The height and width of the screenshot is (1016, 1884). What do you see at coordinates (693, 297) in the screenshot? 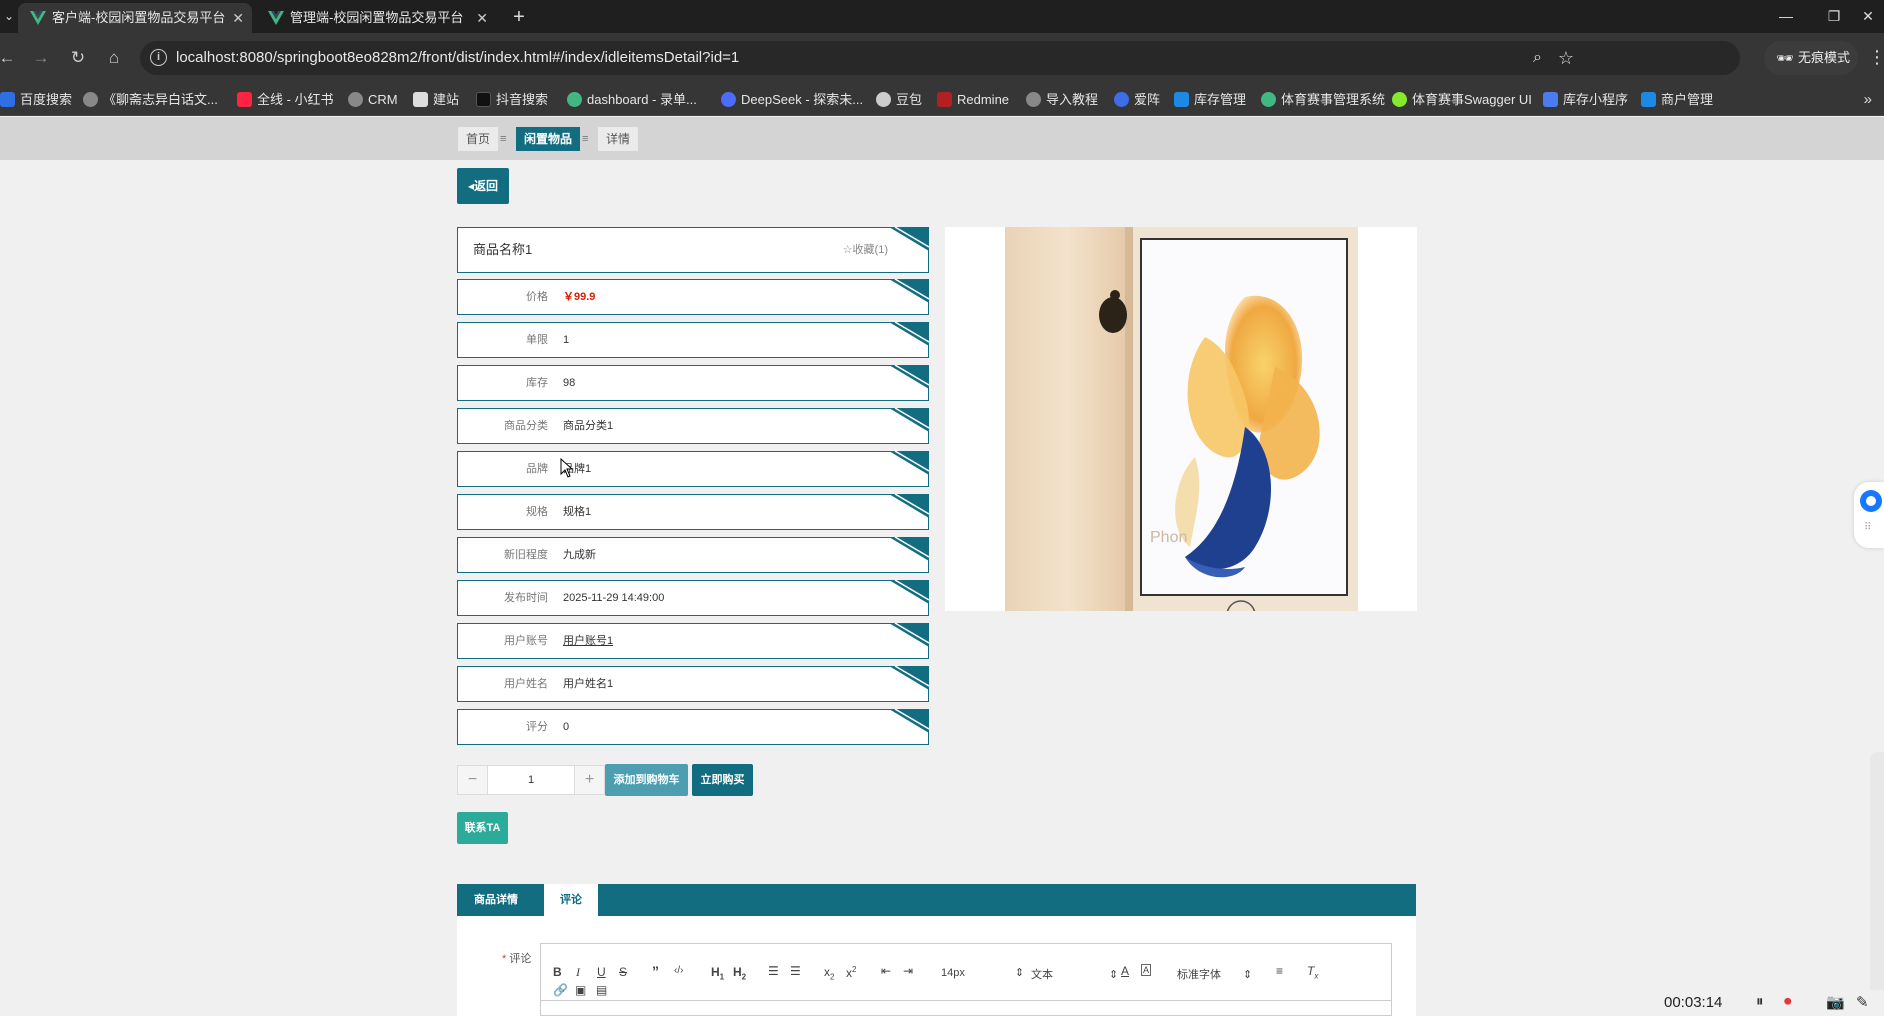
I see `info-row-price: 价格 ￥99.9` at bounding box center [693, 297].